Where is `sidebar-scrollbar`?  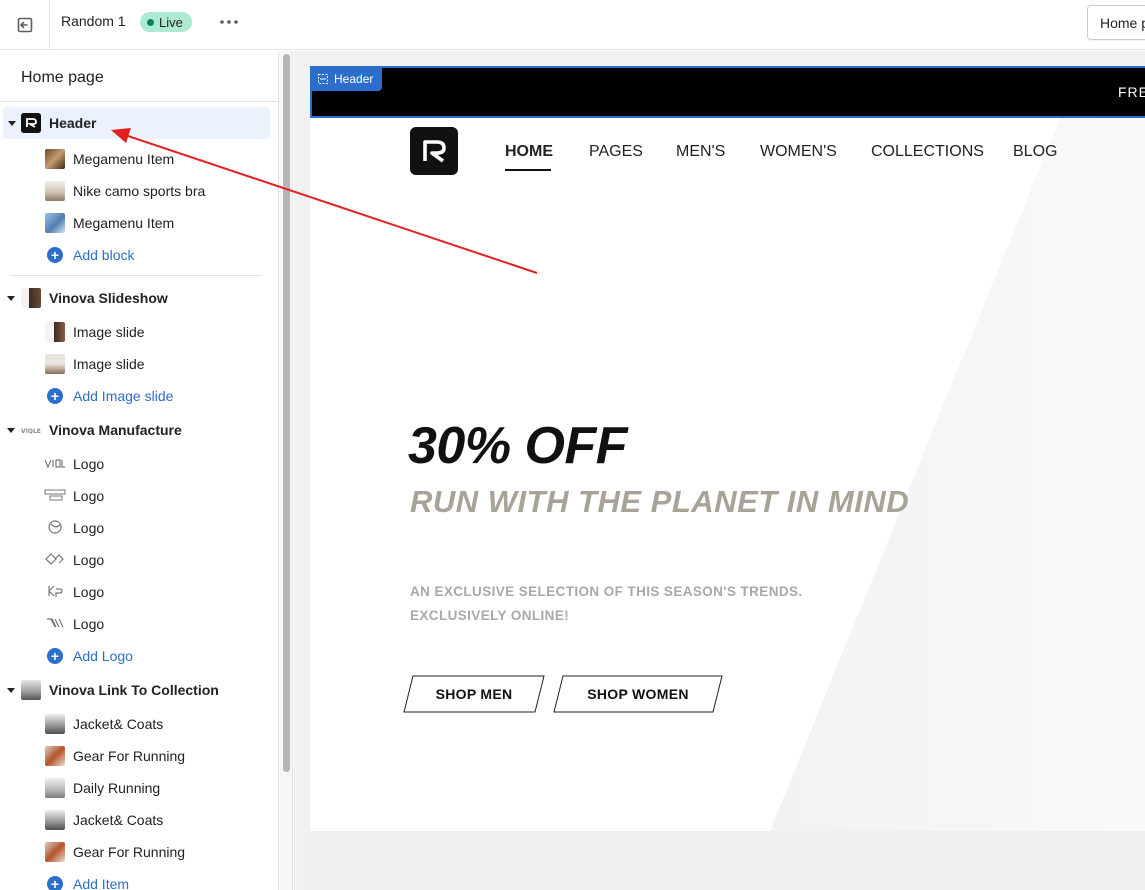
sidebar-scrollbar is located at coordinates (286, 470).